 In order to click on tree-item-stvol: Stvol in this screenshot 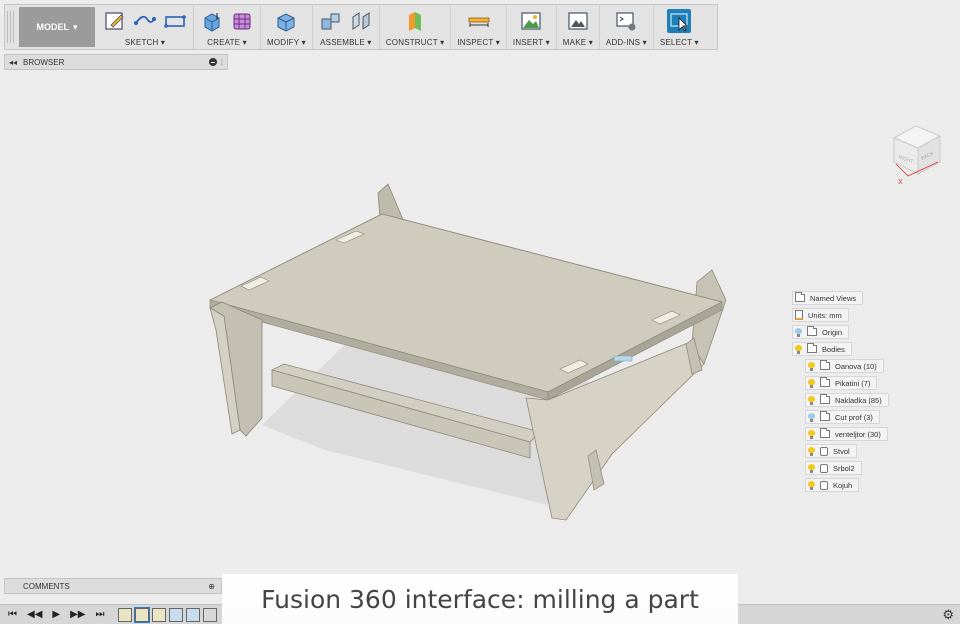, I will do `click(831, 451)`.